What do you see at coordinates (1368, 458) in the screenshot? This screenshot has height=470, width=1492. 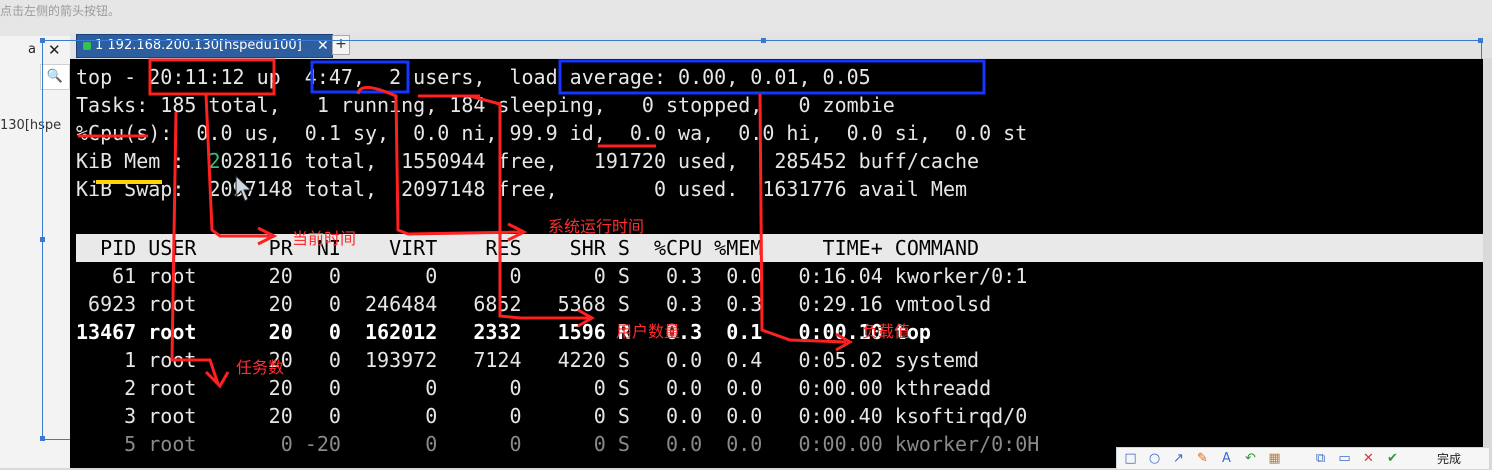 I see `cancel-icon: ✕` at bounding box center [1368, 458].